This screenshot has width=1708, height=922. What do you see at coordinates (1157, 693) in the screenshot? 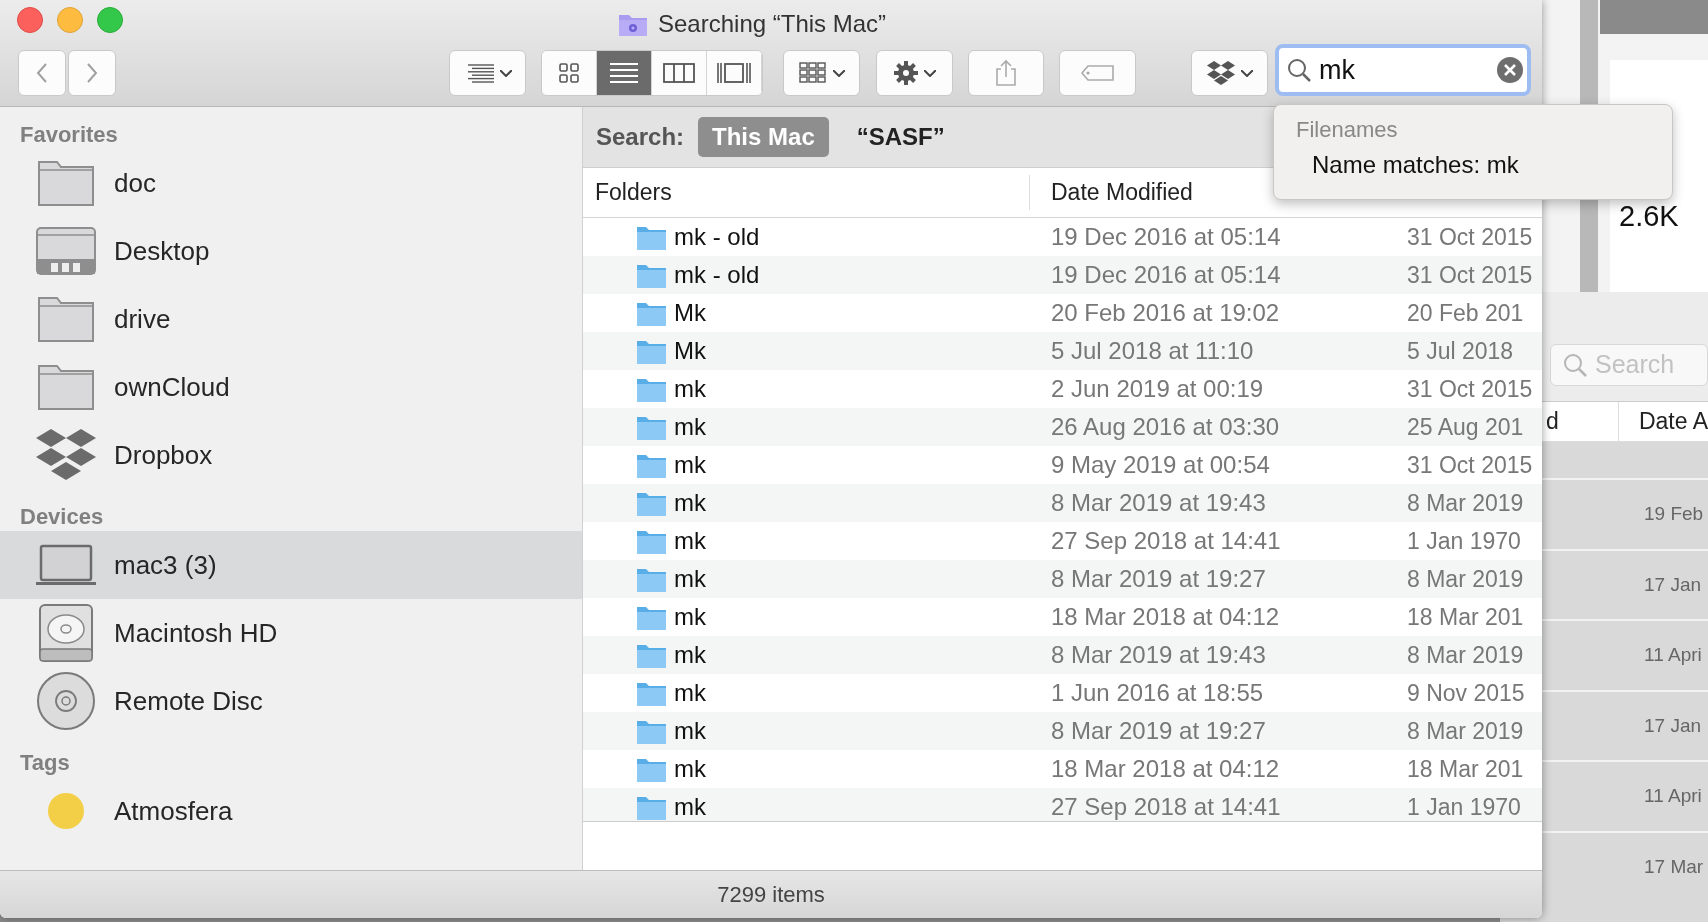
I see `table-cell-text: 1 Jun 2016 at 18:55` at bounding box center [1157, 693].